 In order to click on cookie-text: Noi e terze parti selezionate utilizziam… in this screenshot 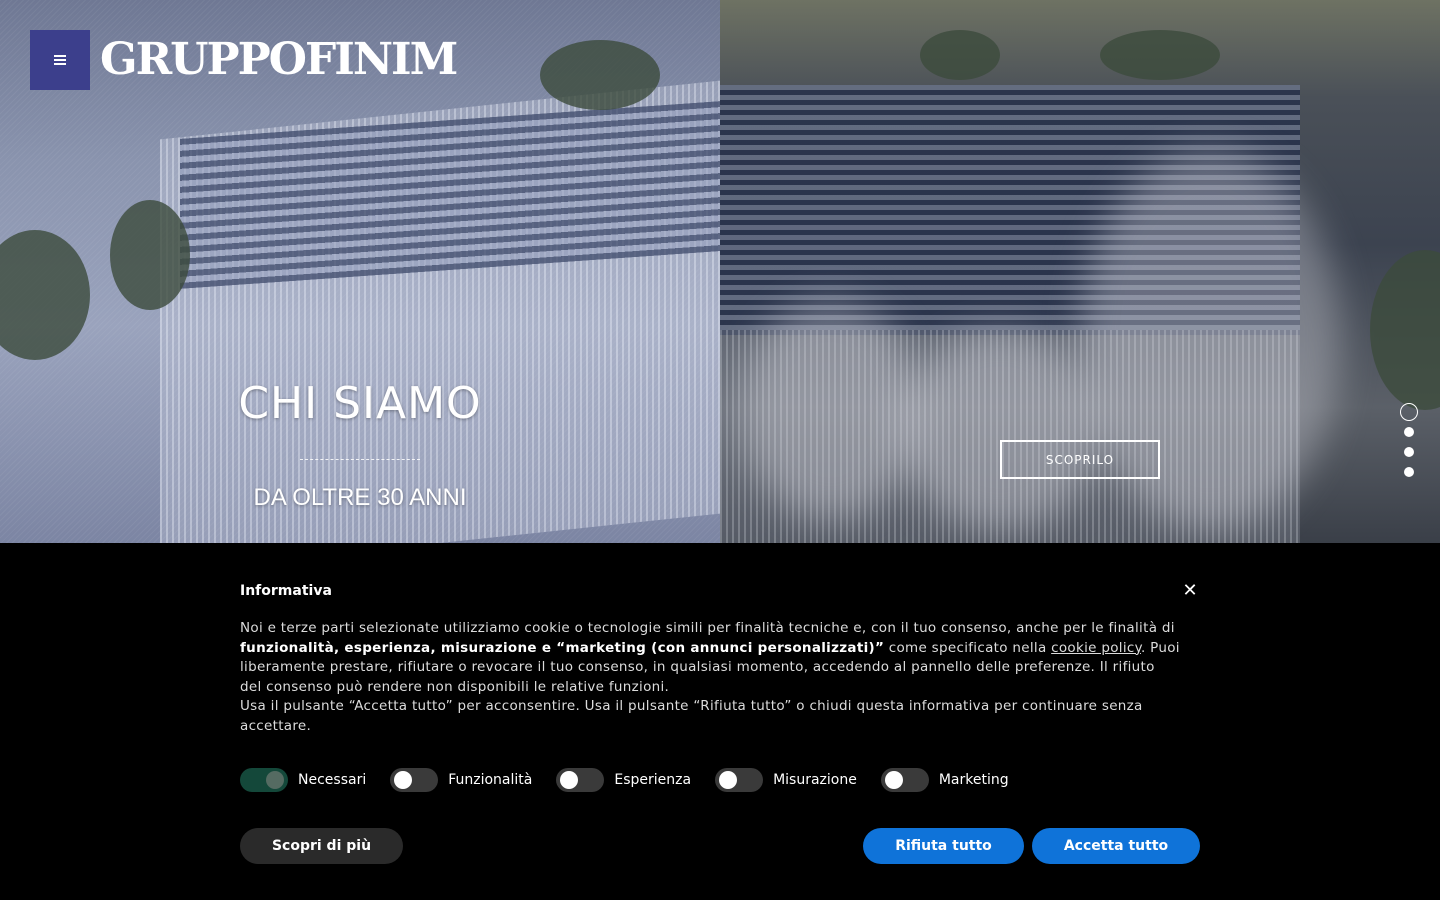, I will do `click(710, 678)`.